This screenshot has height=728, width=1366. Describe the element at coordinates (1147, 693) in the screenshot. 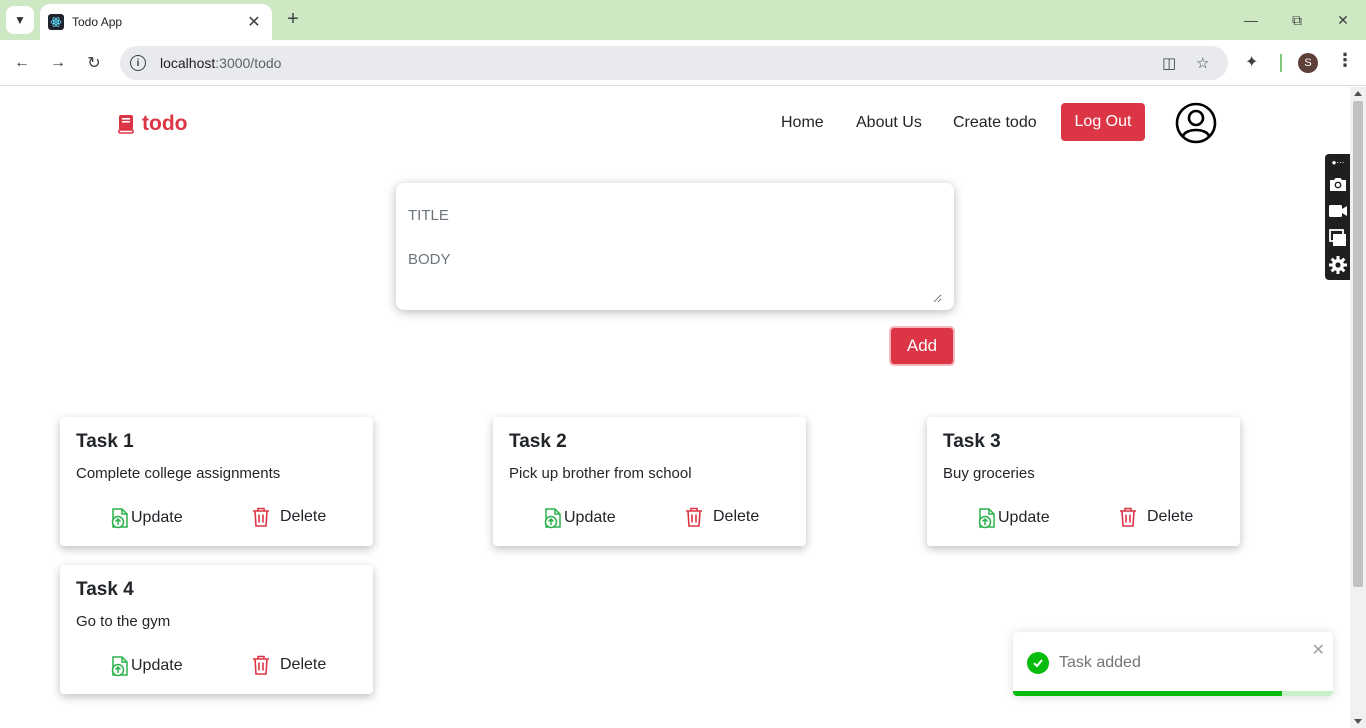

I see `toast-progress-bar` at that location.